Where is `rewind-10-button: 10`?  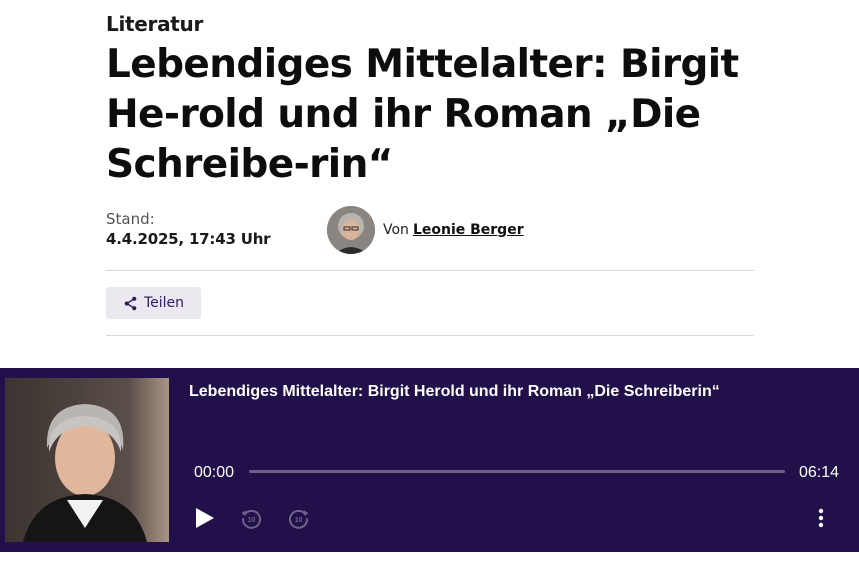
rewind-10-button: 10 is located at coordinates (251, 518).